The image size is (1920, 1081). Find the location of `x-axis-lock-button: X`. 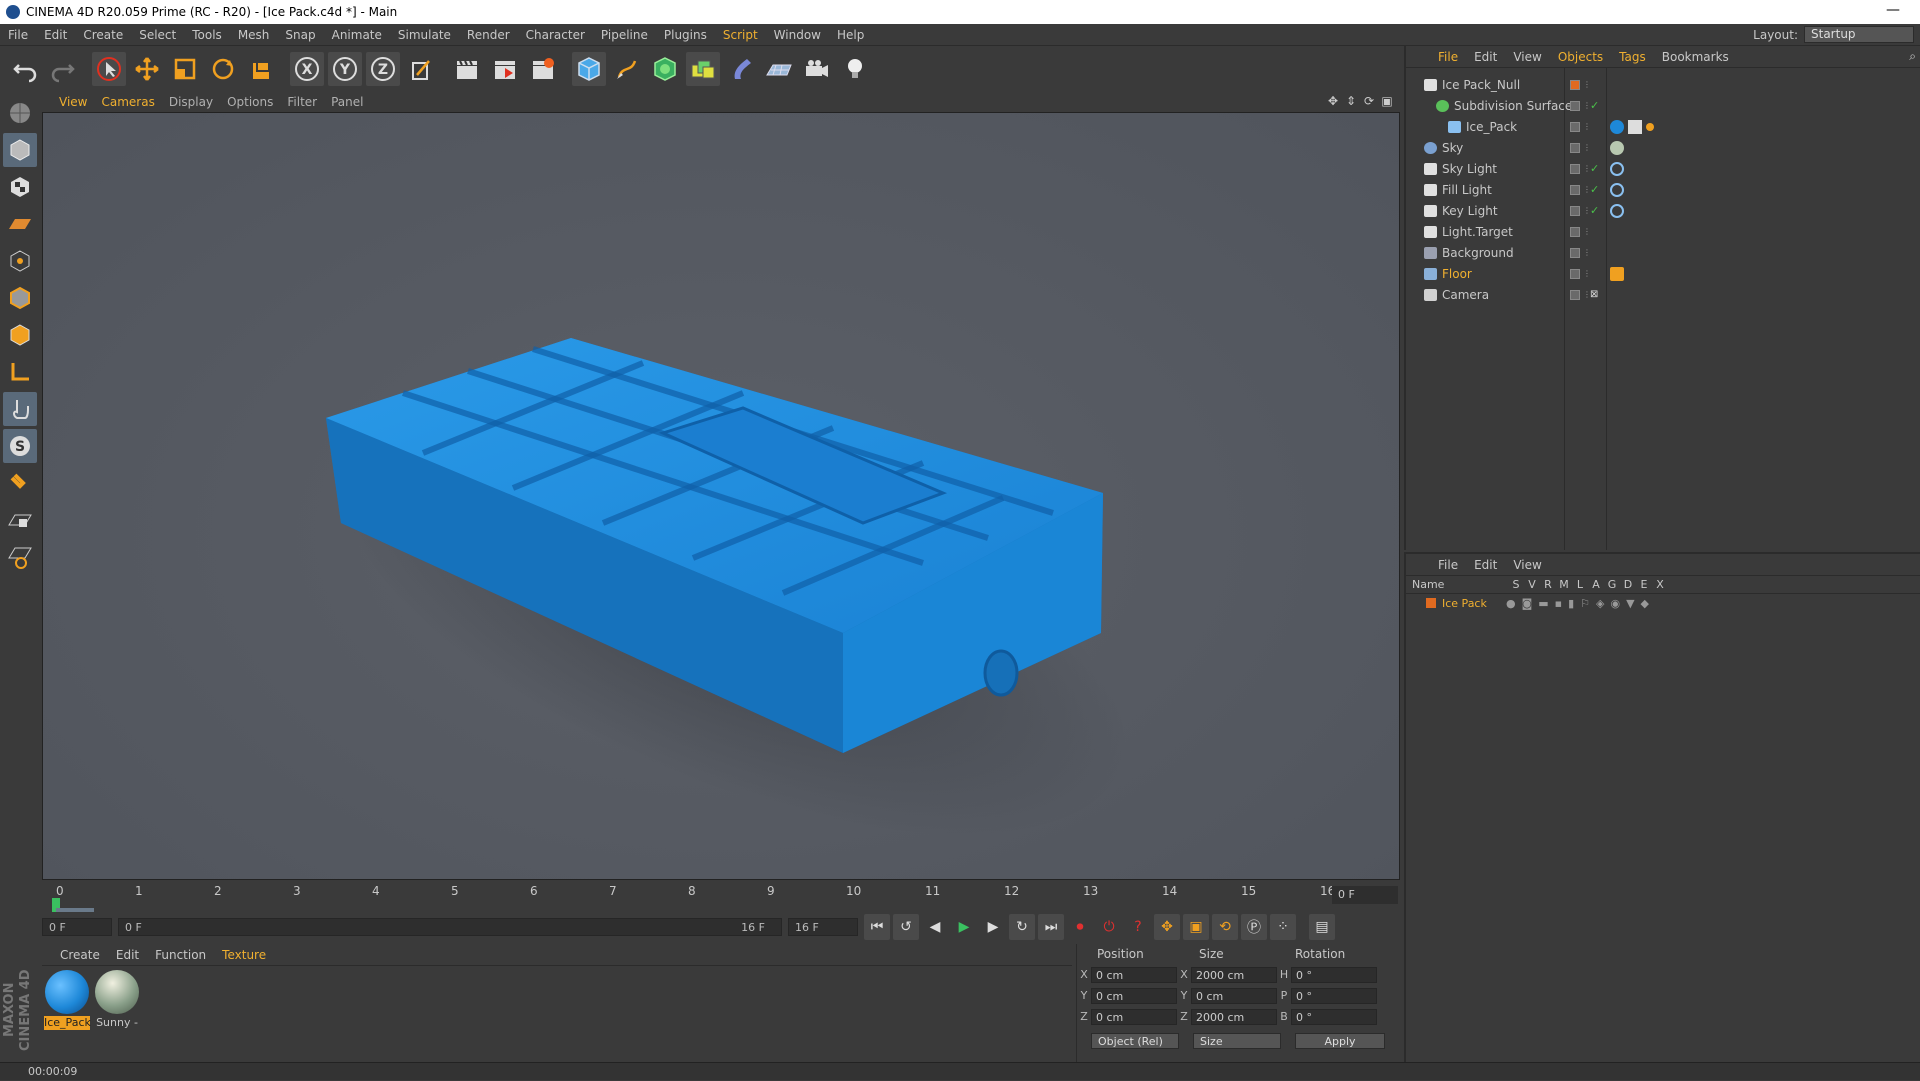

x-axis-lock-button: X is located at coordinates (307, 69).